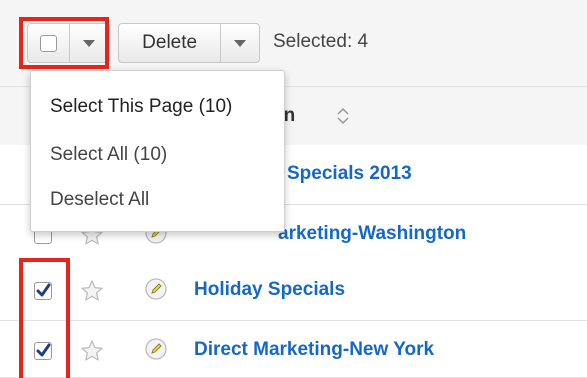 This screenshot has height=378, width=587. What do you see at coordinates (372, 234) in the screenshot?
I see `record-name-link: arketing-Washington` at bounding box center [372, 234].